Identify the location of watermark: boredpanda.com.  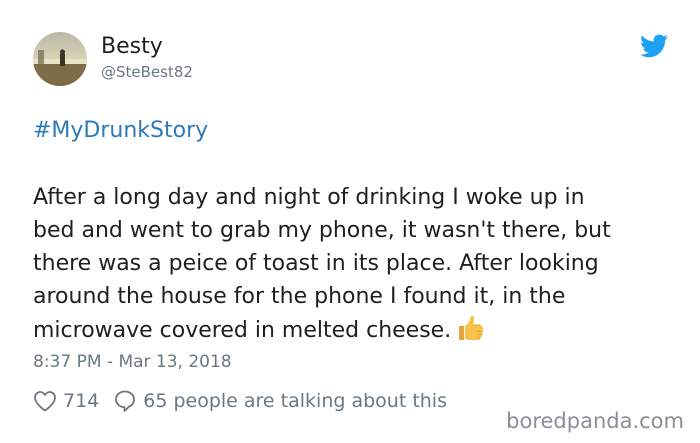
(595, 421).